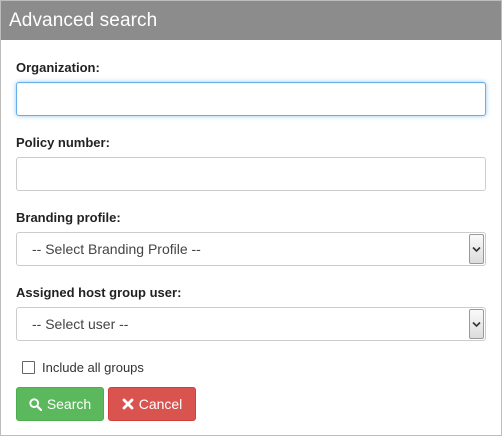 The image size is (502, 436). I want to click on organization-label: Organization:, so click(58, 67).